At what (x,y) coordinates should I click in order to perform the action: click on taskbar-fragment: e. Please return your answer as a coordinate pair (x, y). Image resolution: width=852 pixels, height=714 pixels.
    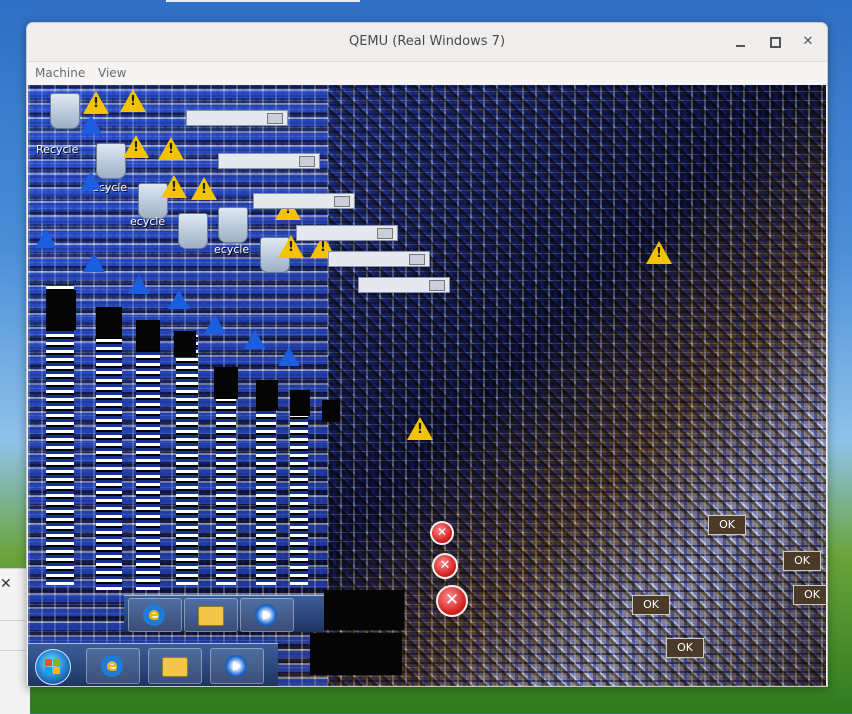
    Looking at the image, I should click on (224, 613).